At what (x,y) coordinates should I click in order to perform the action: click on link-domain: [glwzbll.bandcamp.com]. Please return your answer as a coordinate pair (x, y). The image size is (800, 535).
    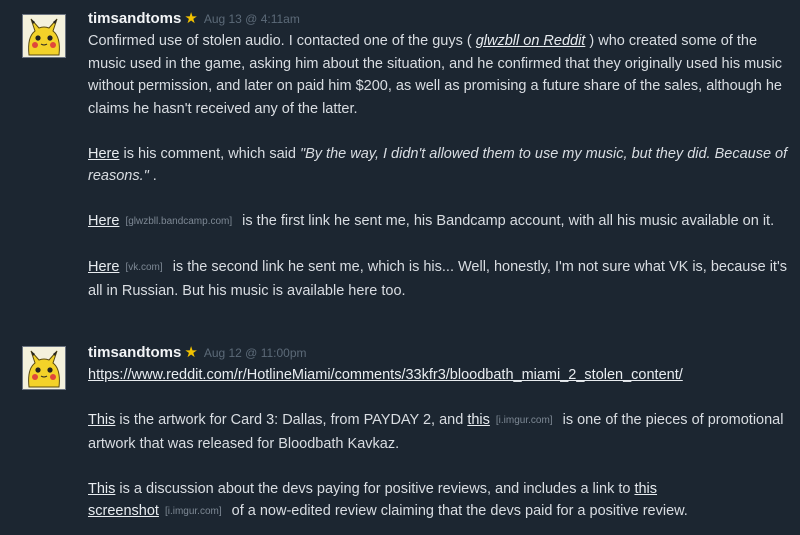
    Looking at the image, I should click on (179, 221).